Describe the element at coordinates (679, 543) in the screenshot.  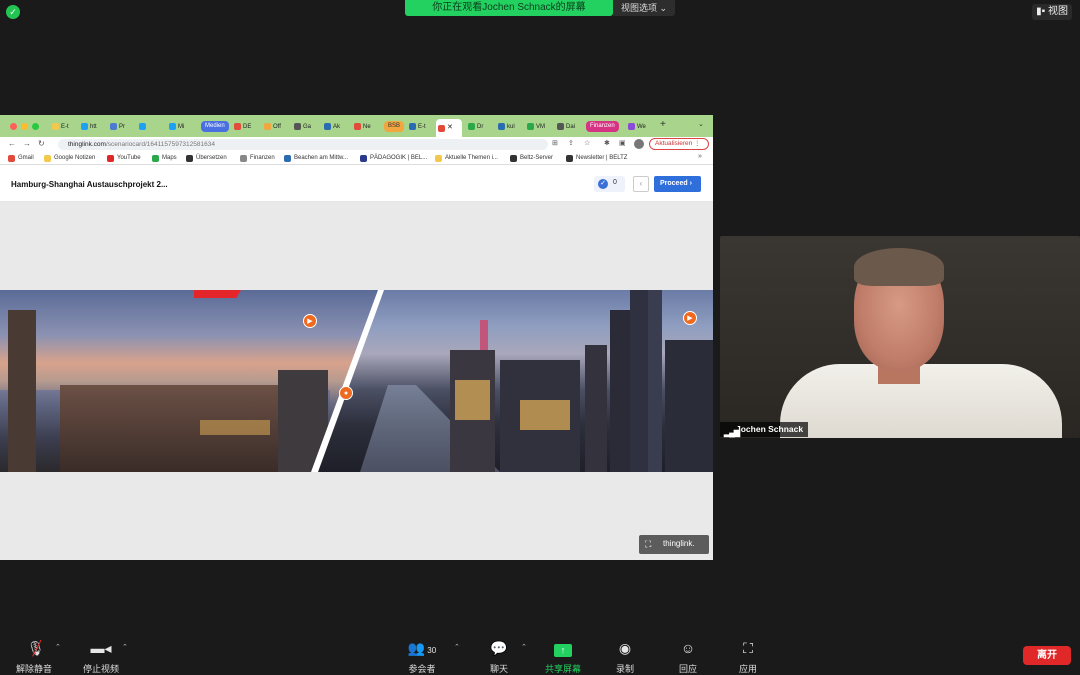
I see `thinglink-brand: thinglink.` at that location.